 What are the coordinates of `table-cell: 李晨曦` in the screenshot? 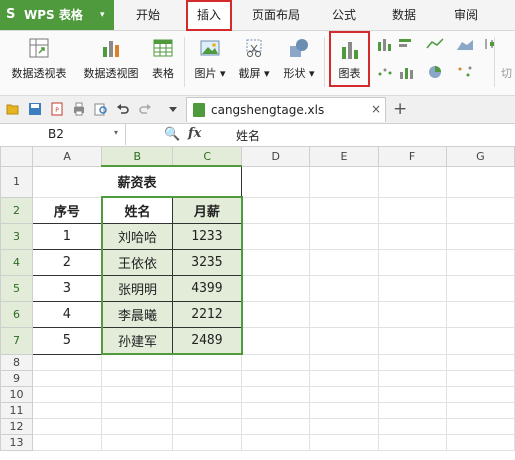 It's located at (137, 314).